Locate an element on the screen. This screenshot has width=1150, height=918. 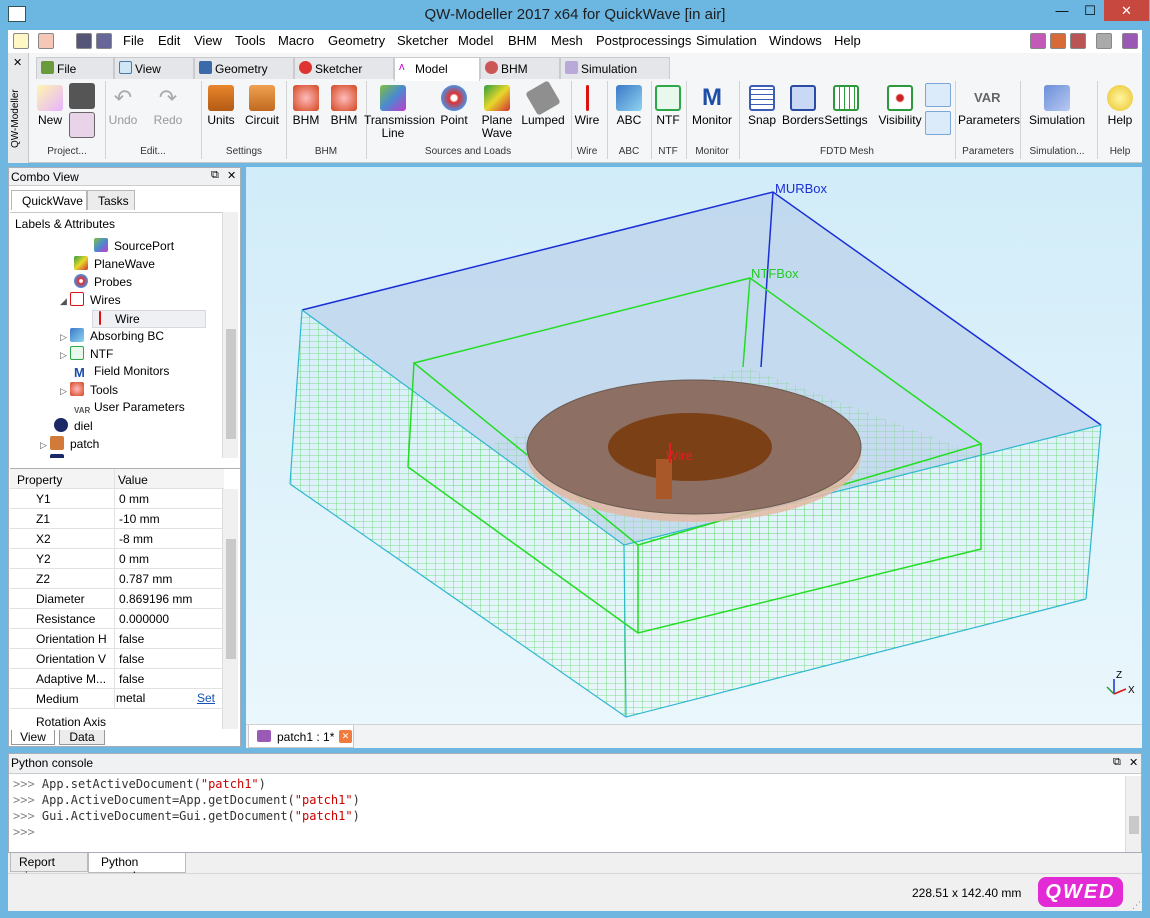
qw-simulator-icon is located at coordinates (1078, 41).